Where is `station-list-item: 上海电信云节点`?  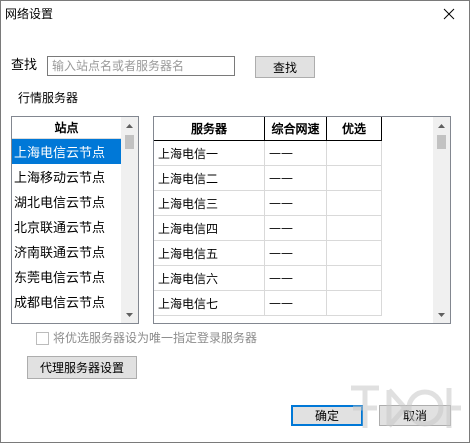 station-list-item: 上海电信云节点 is located at coordinates (66, 151).